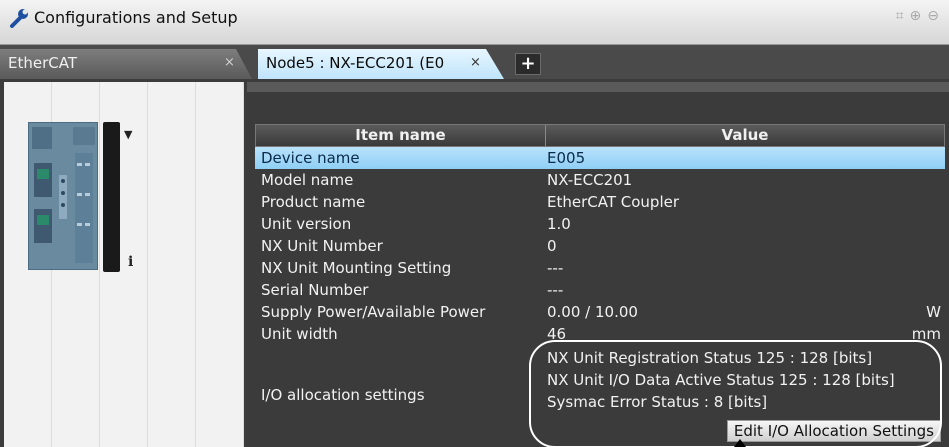  I want to click on zoom-out-icon: ⊖, so click(933, 16).